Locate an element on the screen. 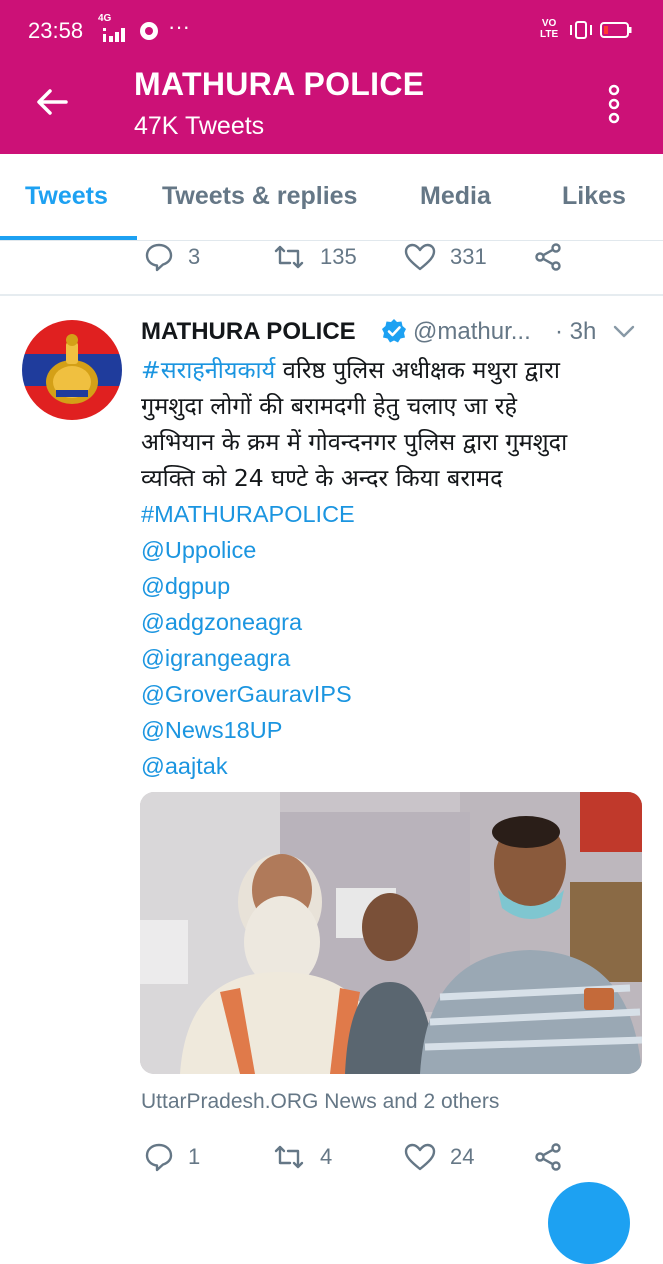  volte-icon: VO LTE is located at coordinates (549, 29).